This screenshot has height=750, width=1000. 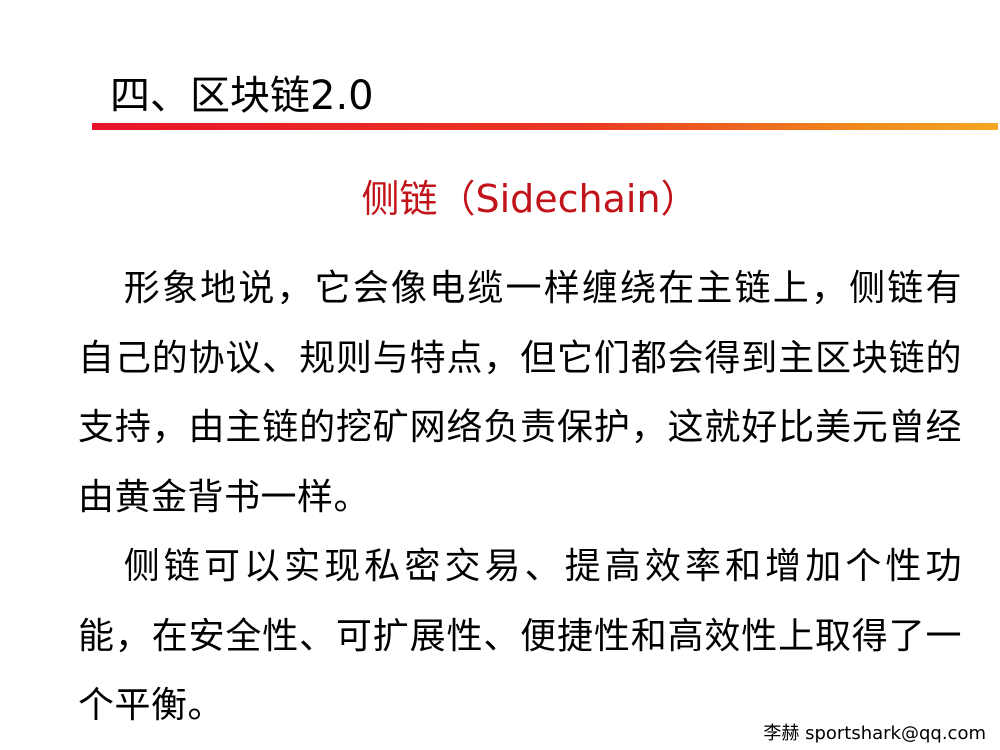 What do you see at coordinates (874, 733) in the screenshot?
I see `author-contact: 李赫 sportshark@qq.com` at bounding box center [874, 733].